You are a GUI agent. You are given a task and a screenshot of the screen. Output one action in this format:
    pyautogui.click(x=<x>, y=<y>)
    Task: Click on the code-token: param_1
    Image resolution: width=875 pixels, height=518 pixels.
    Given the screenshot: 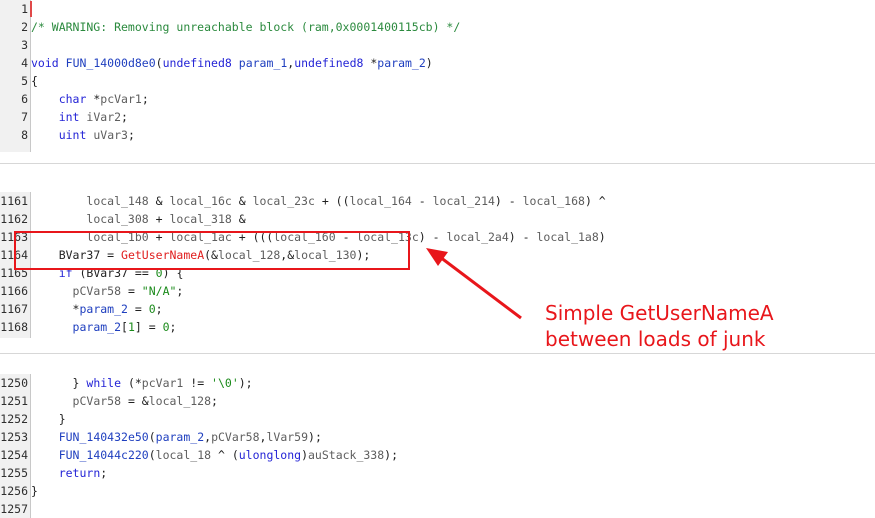 What is the action you would take?
    pyautogui.click(x=263, y=63)
    